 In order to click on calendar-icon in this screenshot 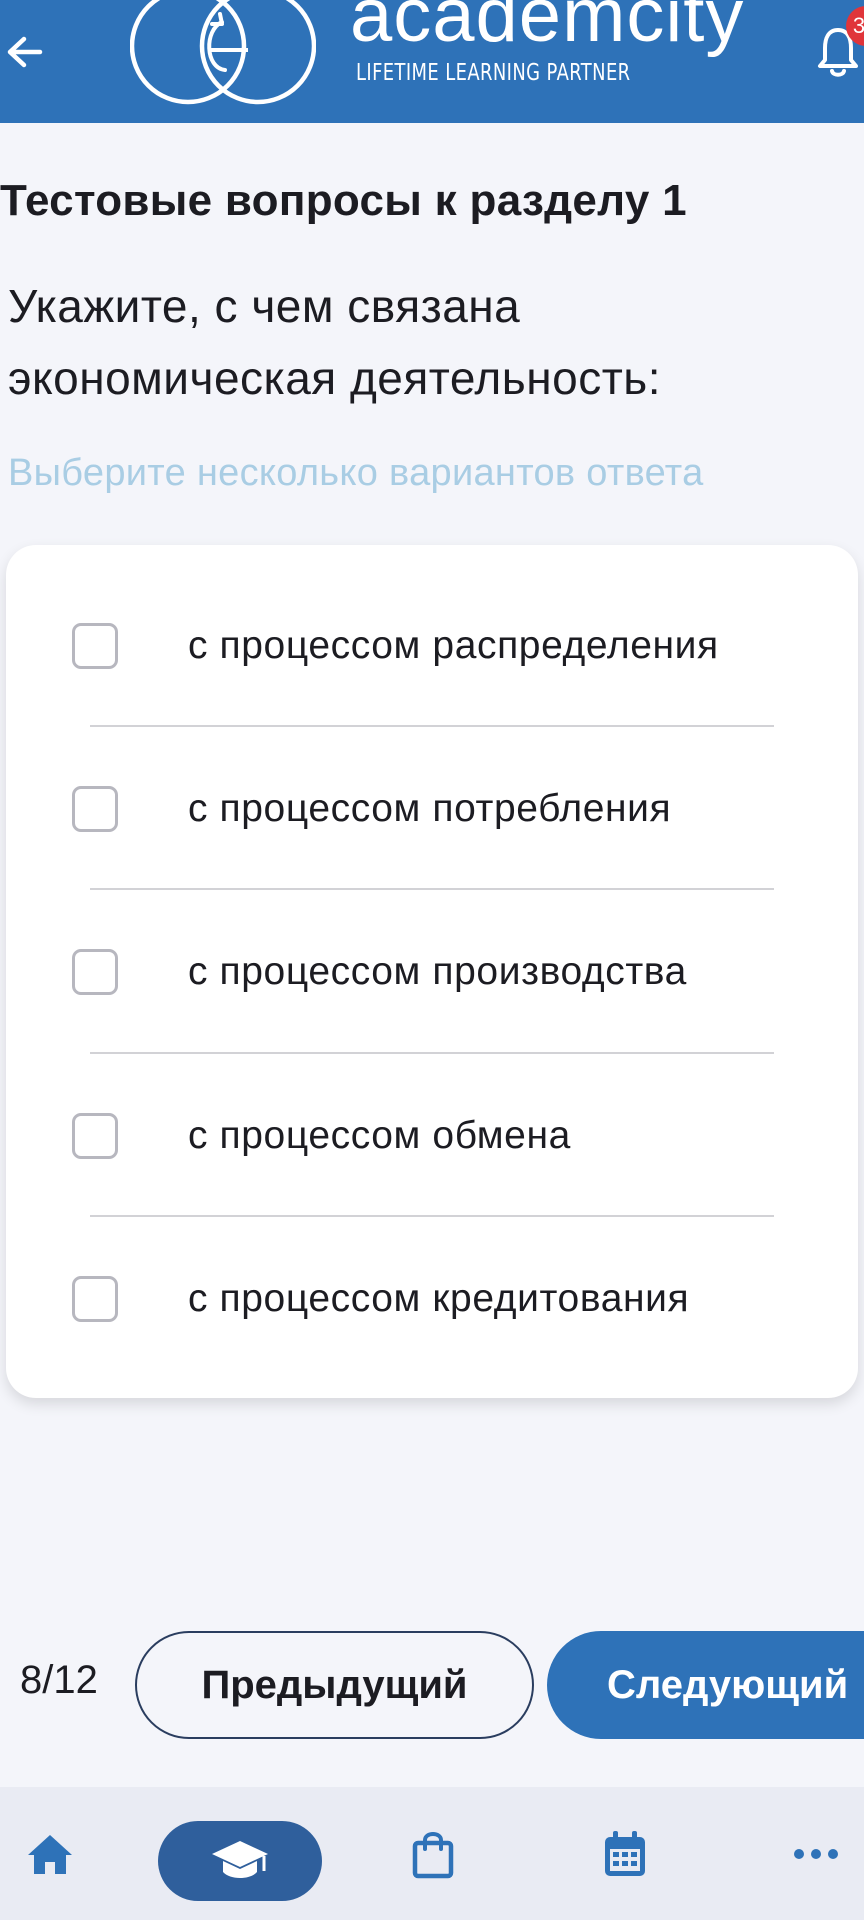, I will do `click(625, 1853)`.